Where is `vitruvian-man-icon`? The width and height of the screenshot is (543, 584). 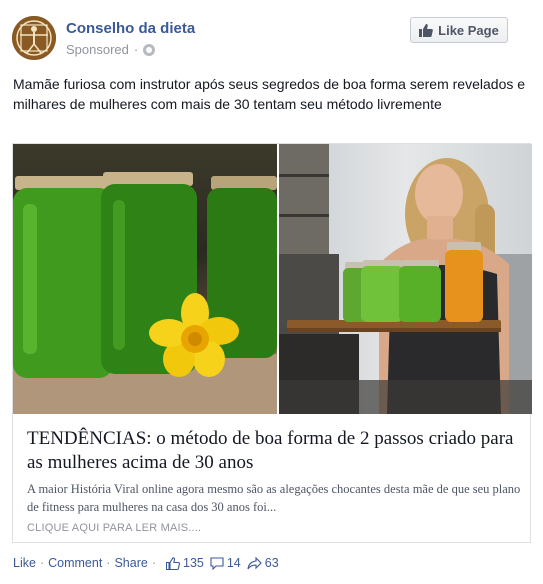
vitruvian-man-icon is located at coordinates (34, 38).